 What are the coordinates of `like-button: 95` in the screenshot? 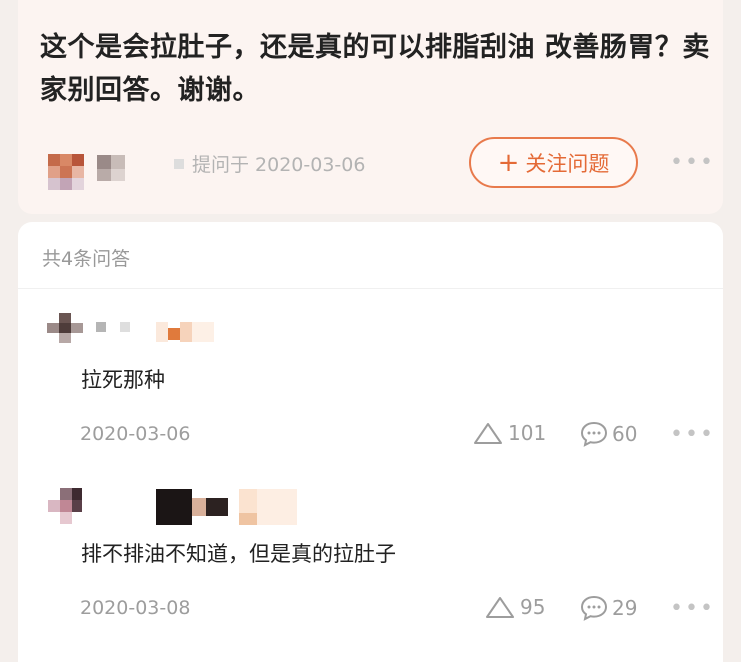 It's located at (514, 607).